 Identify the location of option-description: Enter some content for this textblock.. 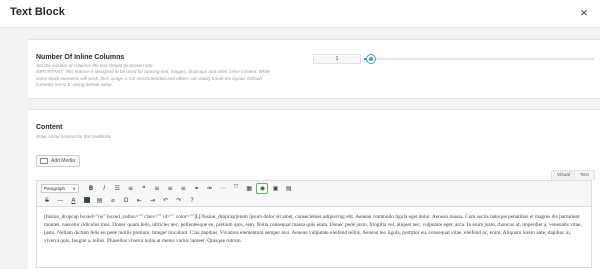
(74, 136).